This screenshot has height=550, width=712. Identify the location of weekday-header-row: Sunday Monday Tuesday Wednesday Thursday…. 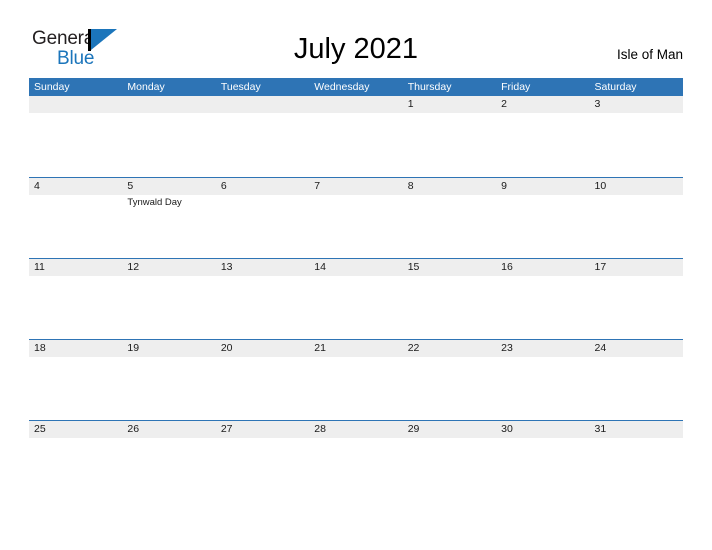
(356, 87).